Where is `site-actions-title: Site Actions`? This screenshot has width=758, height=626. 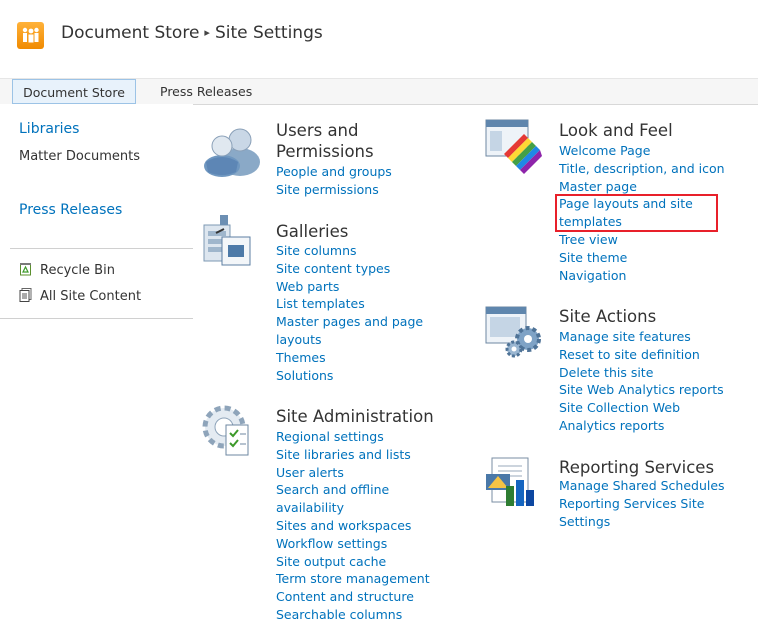 site-actions-title: Site Actions is located at coordinates (608, 316).